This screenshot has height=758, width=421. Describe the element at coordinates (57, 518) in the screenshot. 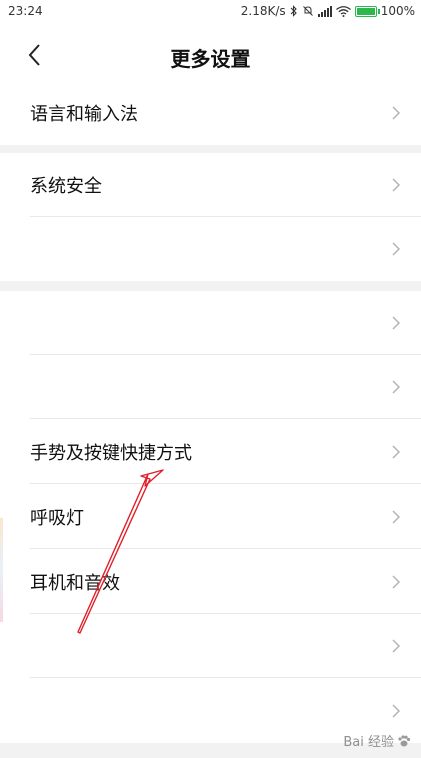

I see `row-label: 呼吸灯` at that location.